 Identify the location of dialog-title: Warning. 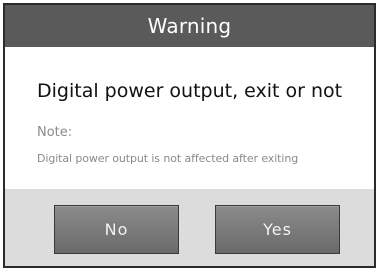
(189, 26).